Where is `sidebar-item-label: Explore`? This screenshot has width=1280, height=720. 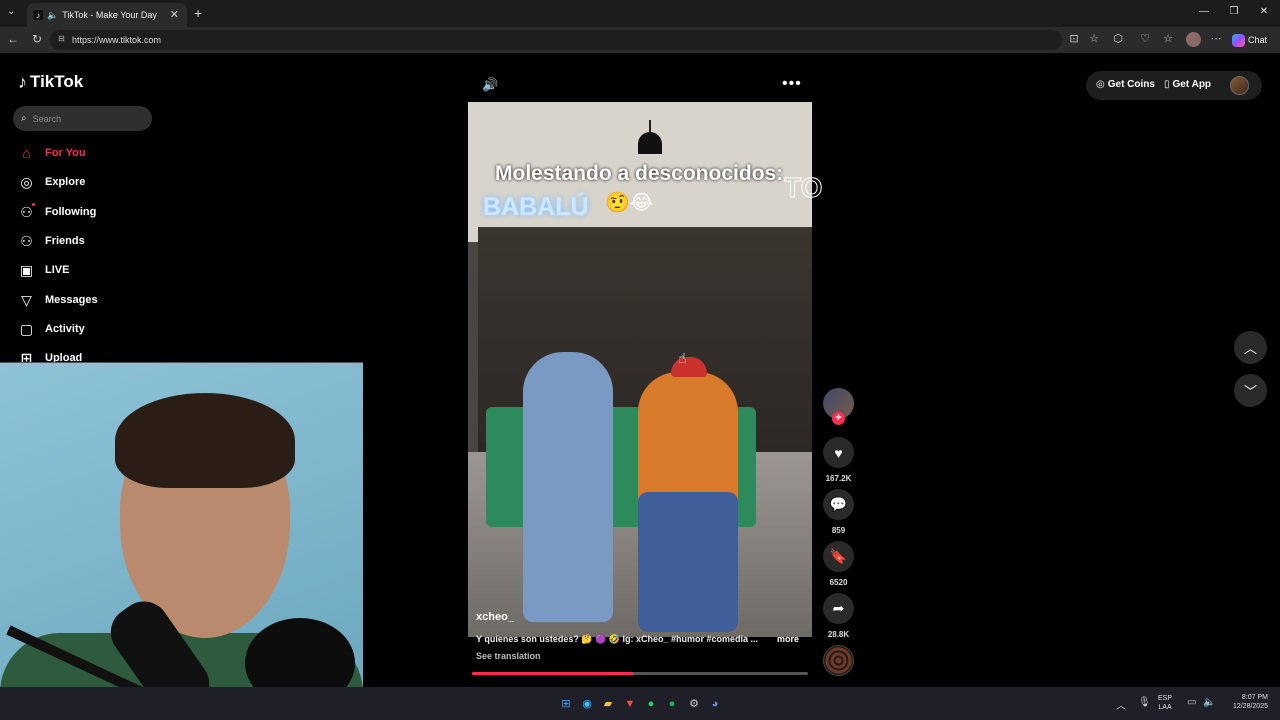
sidebar-item-label: Explore is located at coordinates (65, 182).